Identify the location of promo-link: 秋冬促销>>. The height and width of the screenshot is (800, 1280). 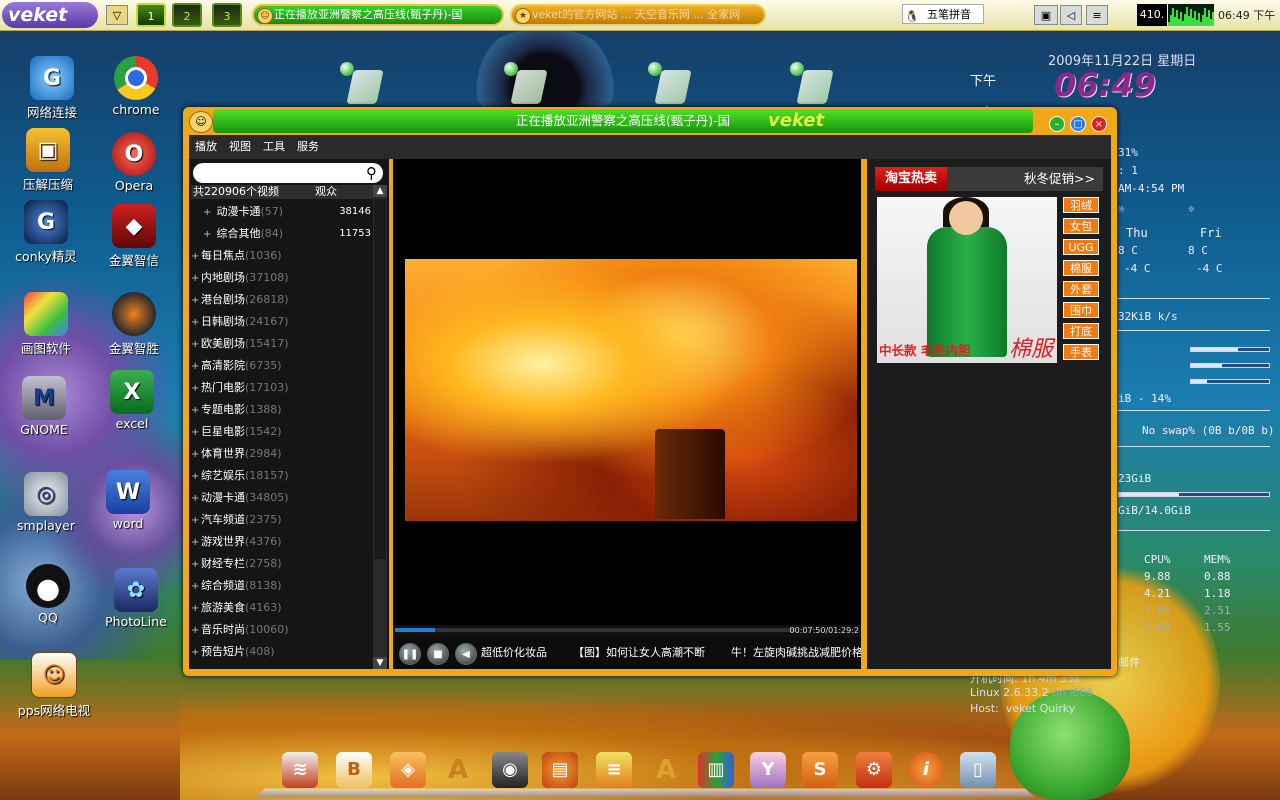
(1059, 179).